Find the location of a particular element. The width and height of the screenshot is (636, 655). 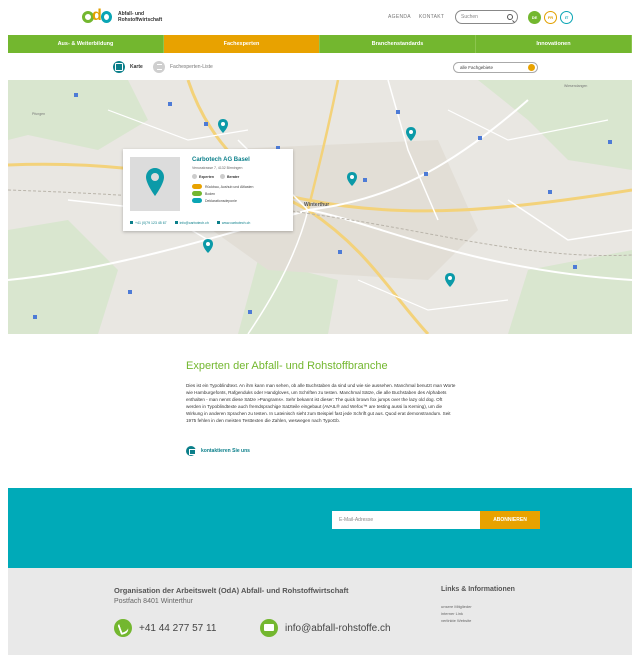

top-nav: AGENDA KONTAKT is located at coordinates (416, 17).